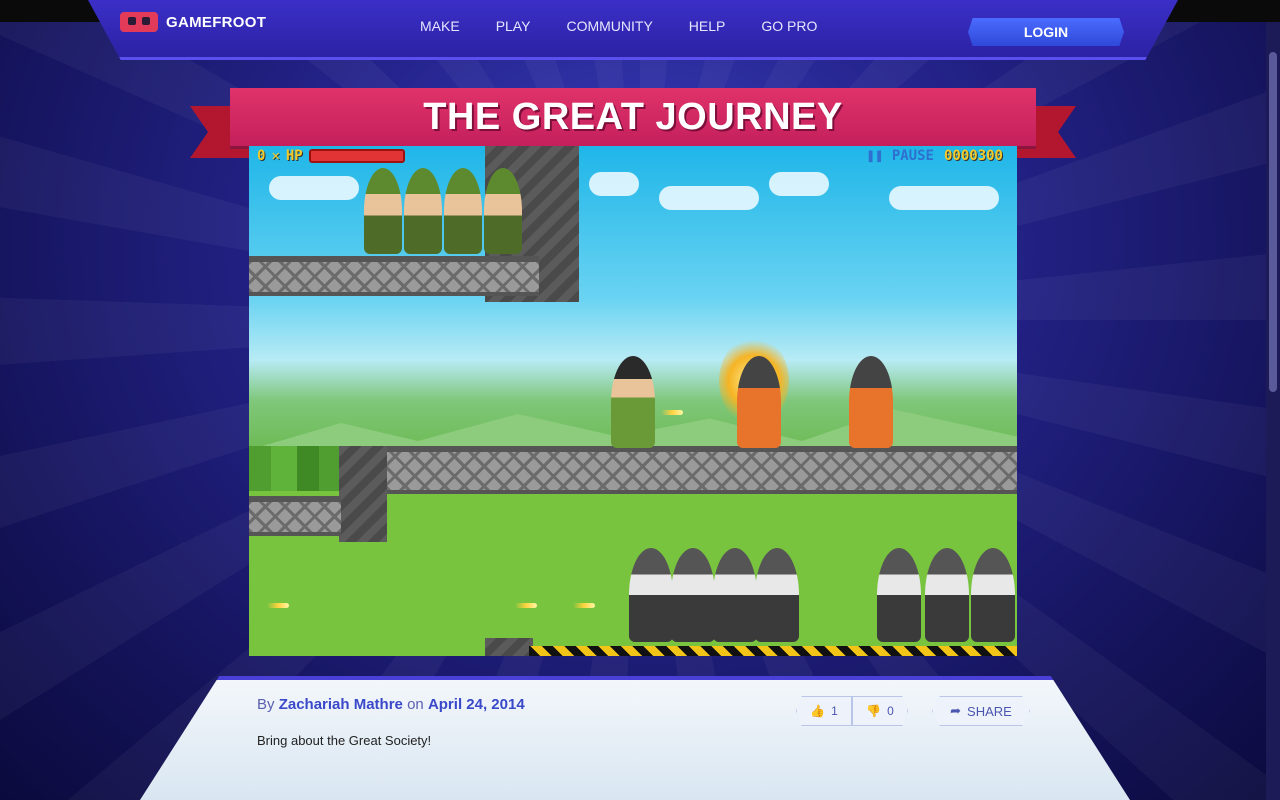 Image resolution: width=1280 pixels, height=800 pixels. What do you see at coordinates (773, 651) in the screenshot?
I see `hazard-stripe` at bounding box center [773, 651].